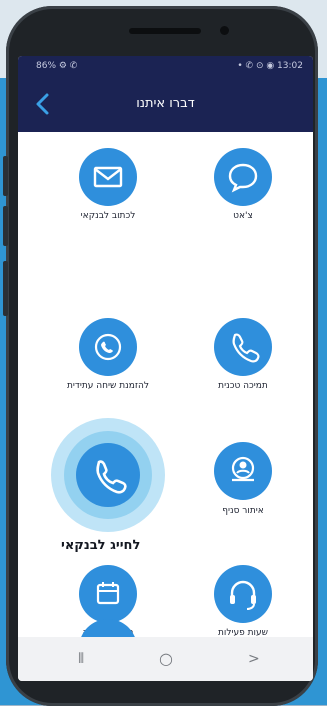  What do you see at coordinates (5, 176) in the screenshot?
I see `volume-up-button` at bounding box center [5, 176].